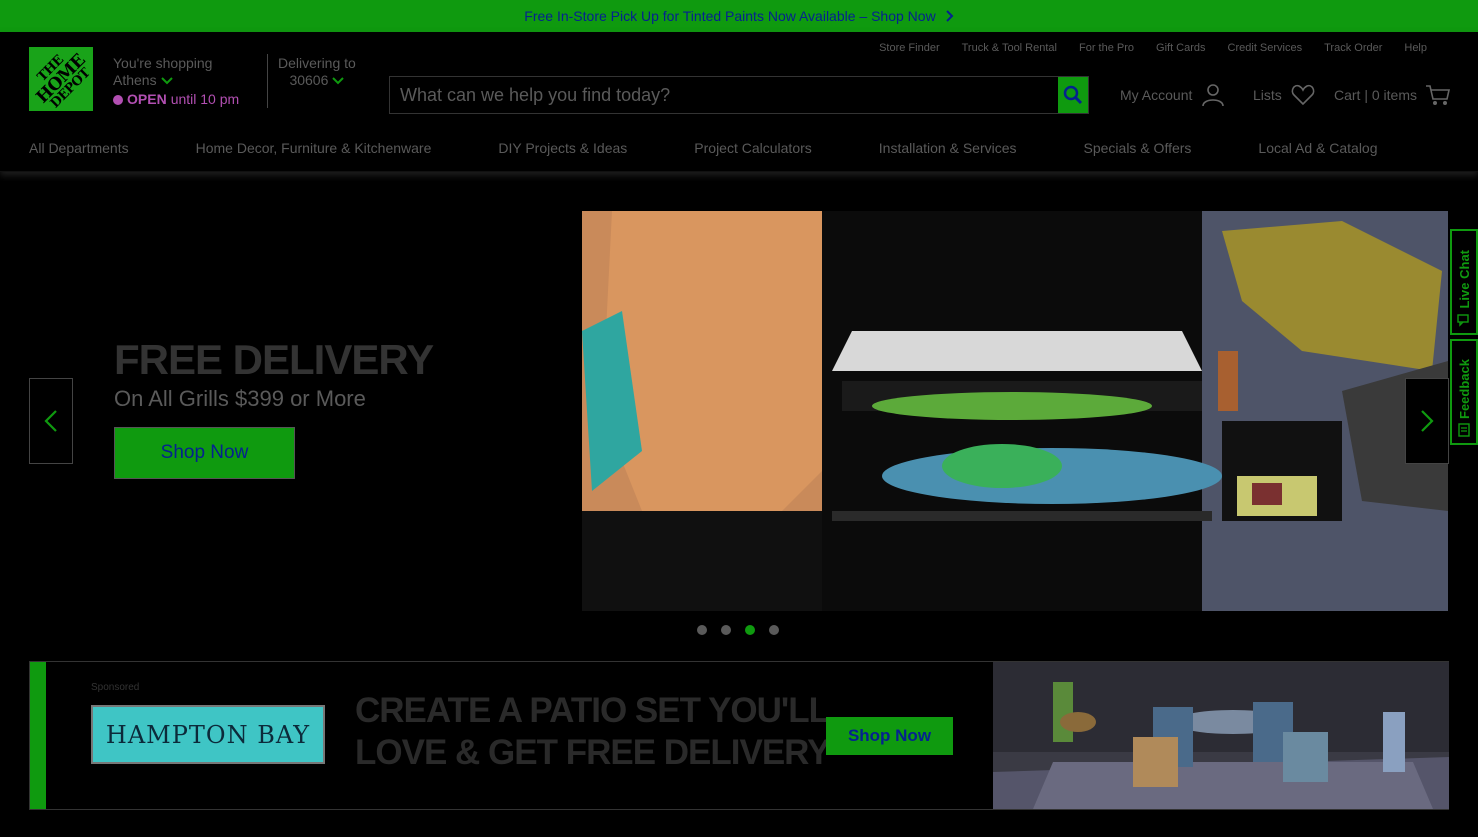 This screenshot has height=837, width=1478. I want to click on carousel-dots, so click(738, 630).